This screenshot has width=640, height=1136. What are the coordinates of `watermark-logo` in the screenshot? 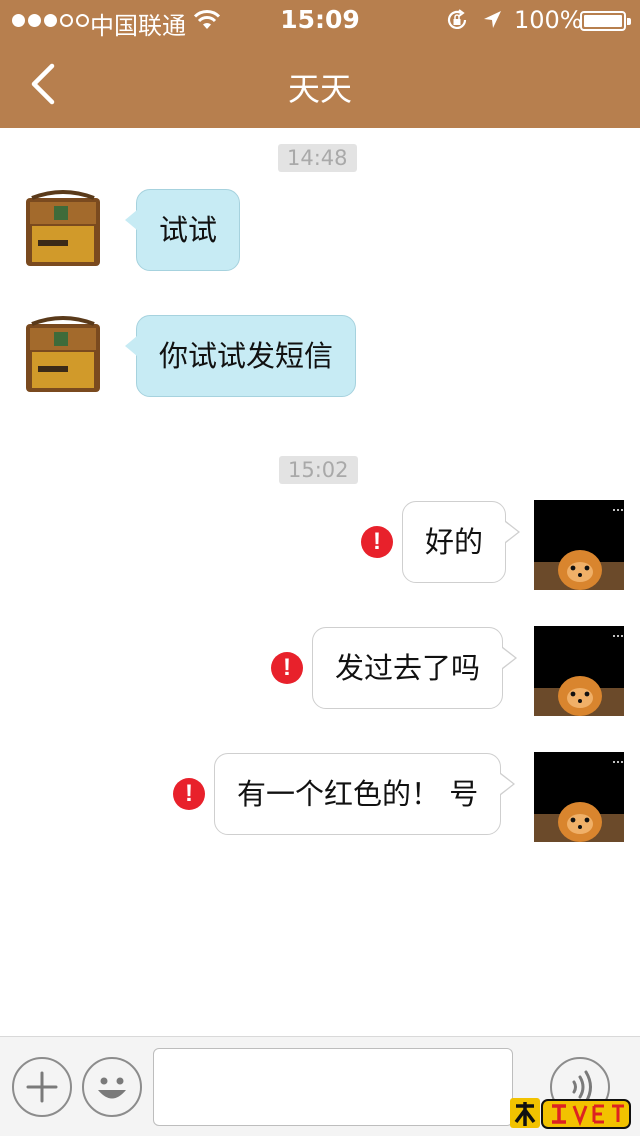 It's located at (570, 1113).